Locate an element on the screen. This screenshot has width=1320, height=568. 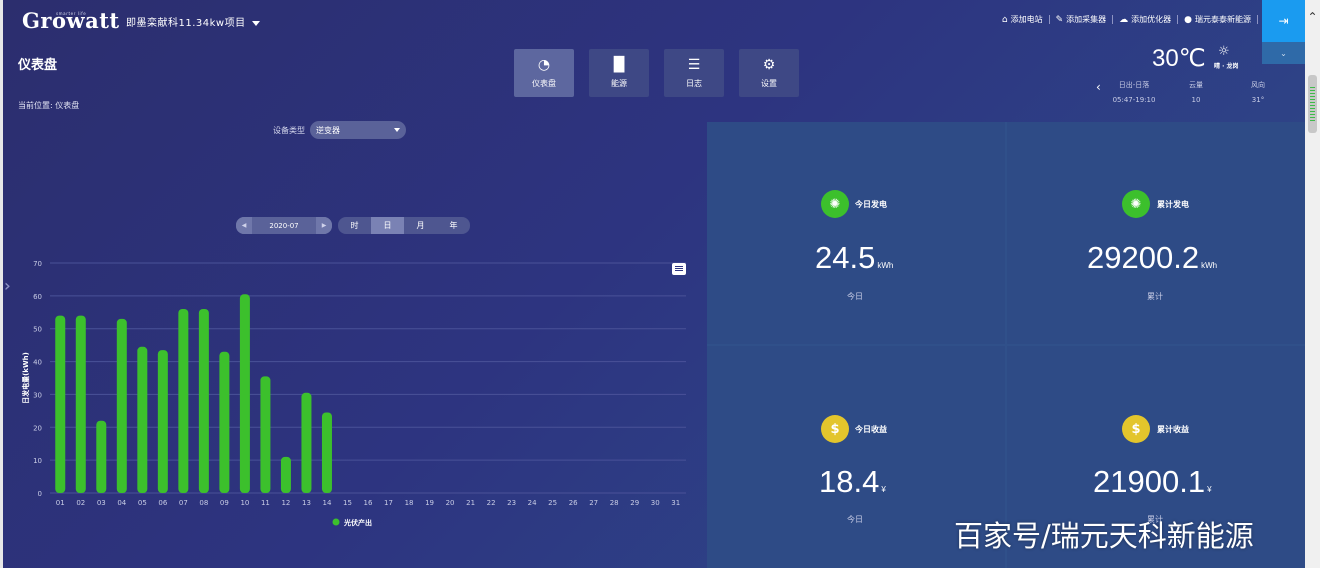
stat-unit: ¥ is located at coordinates (883, 489).